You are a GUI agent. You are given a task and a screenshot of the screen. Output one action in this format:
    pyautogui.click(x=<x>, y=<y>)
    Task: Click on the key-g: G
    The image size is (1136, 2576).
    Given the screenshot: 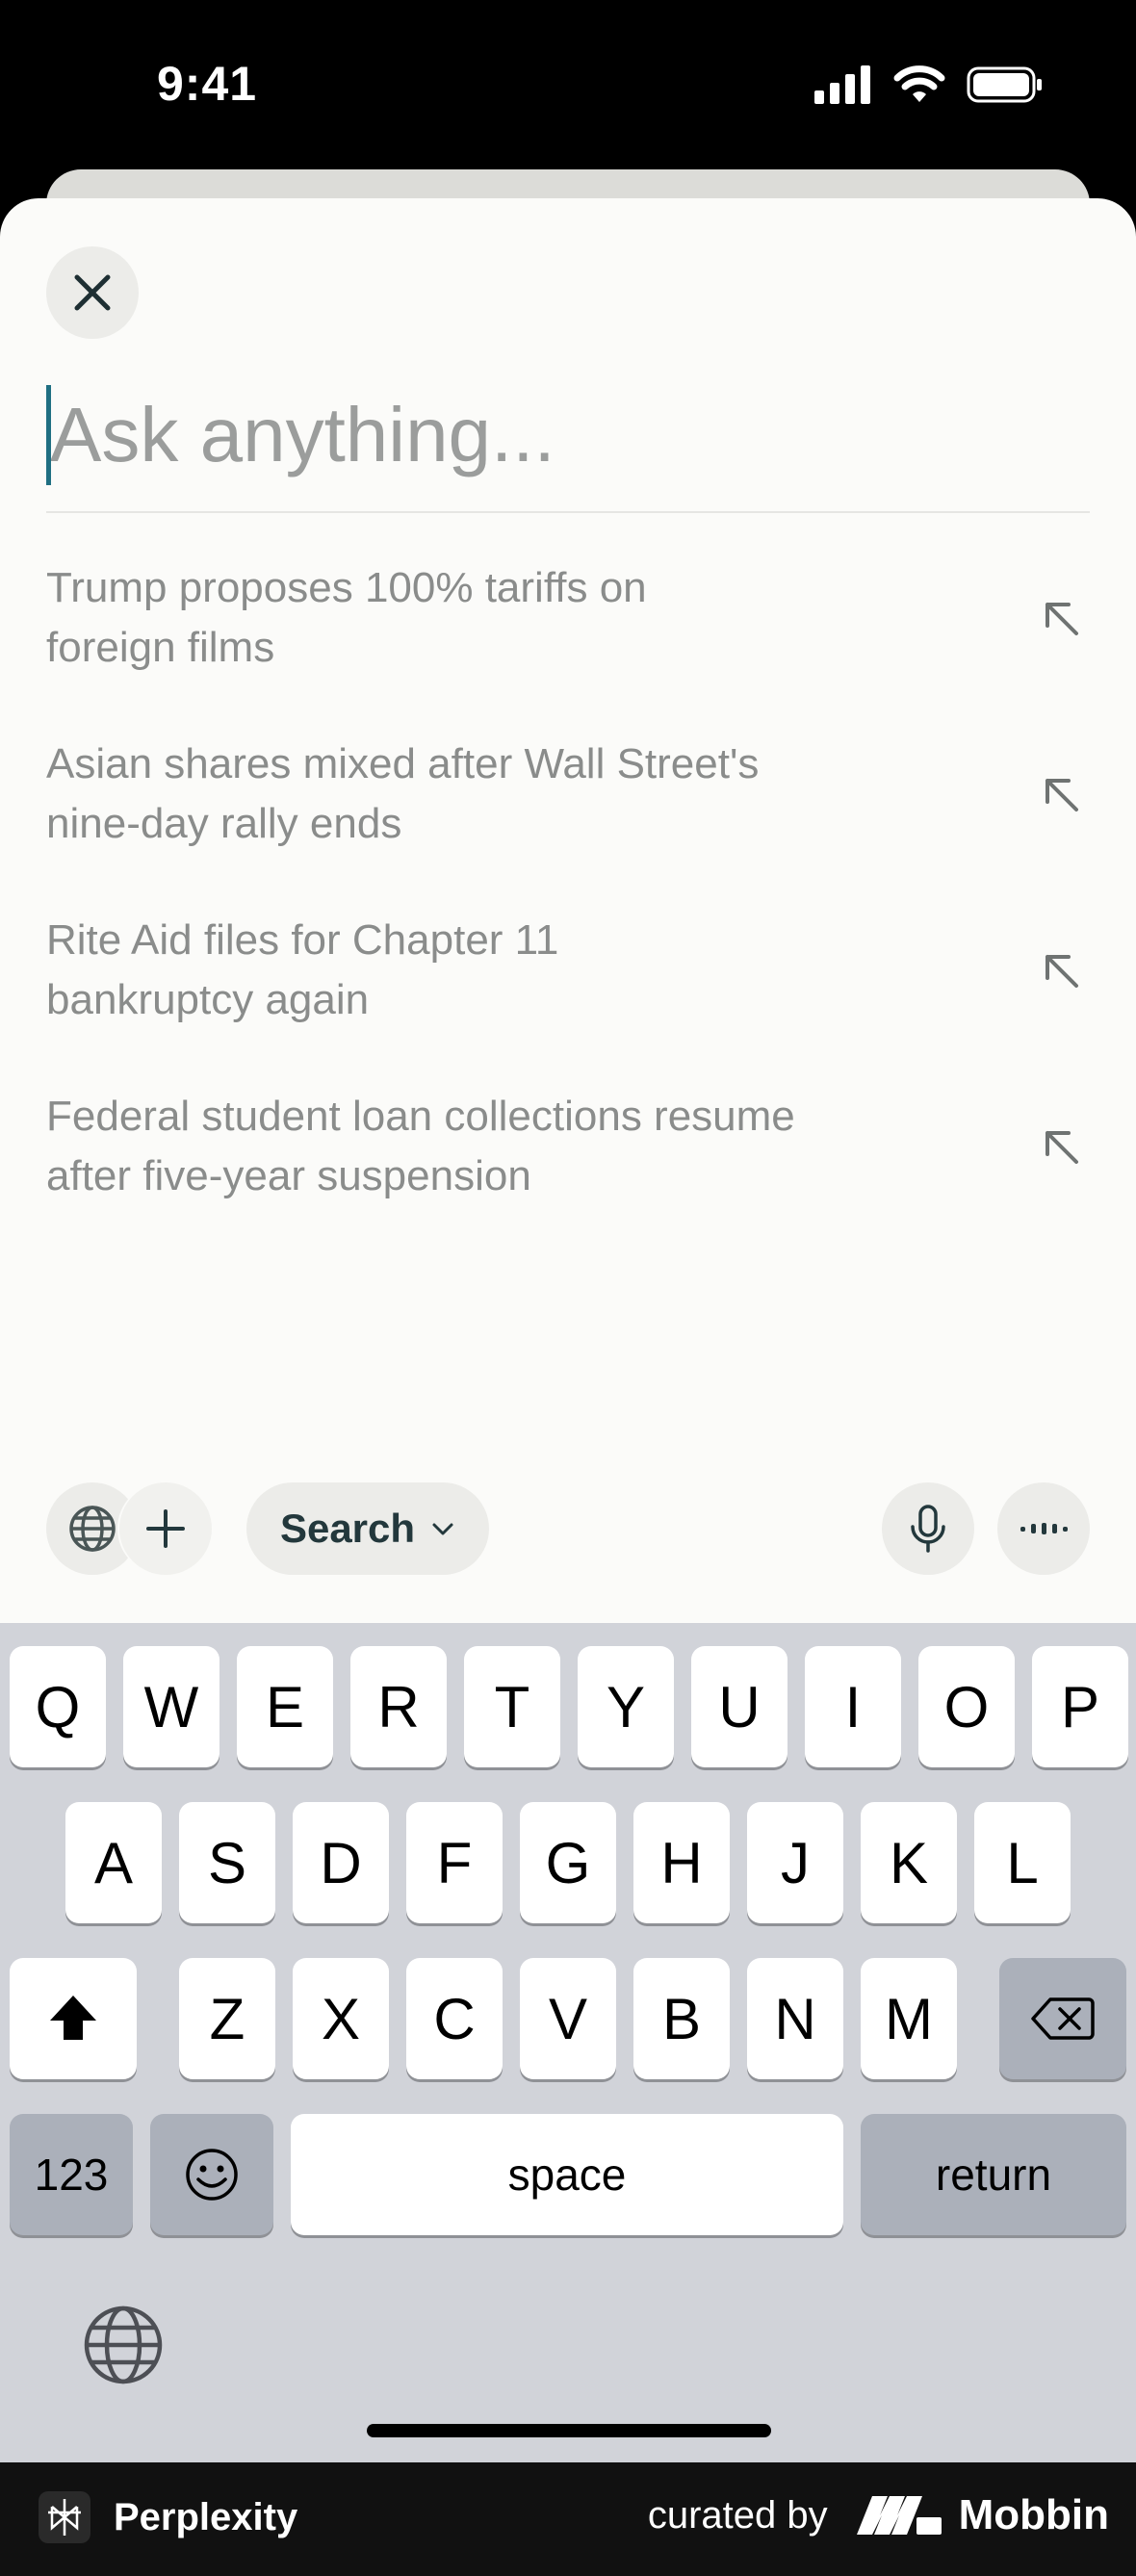 What is the action you would take?
    pyautogui.click(x=568, y=1863)
    